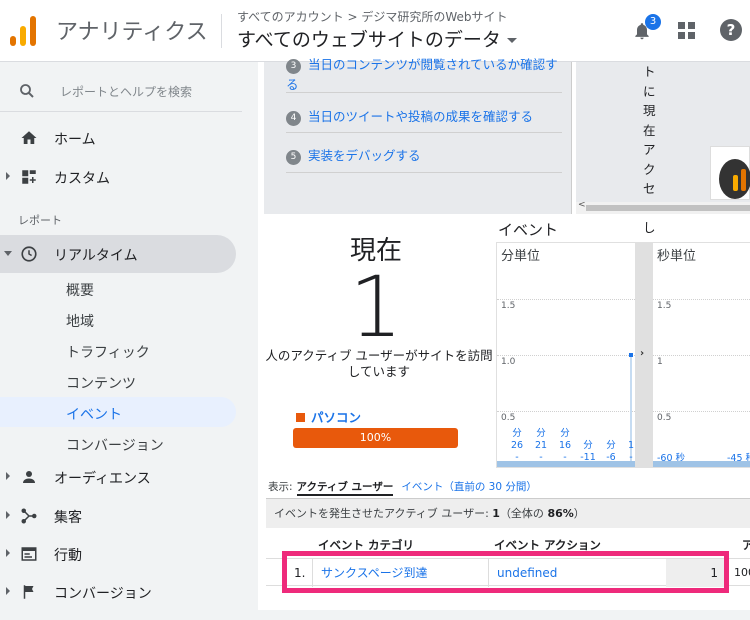  I want to click on step-number: 4, so click(293, 118).